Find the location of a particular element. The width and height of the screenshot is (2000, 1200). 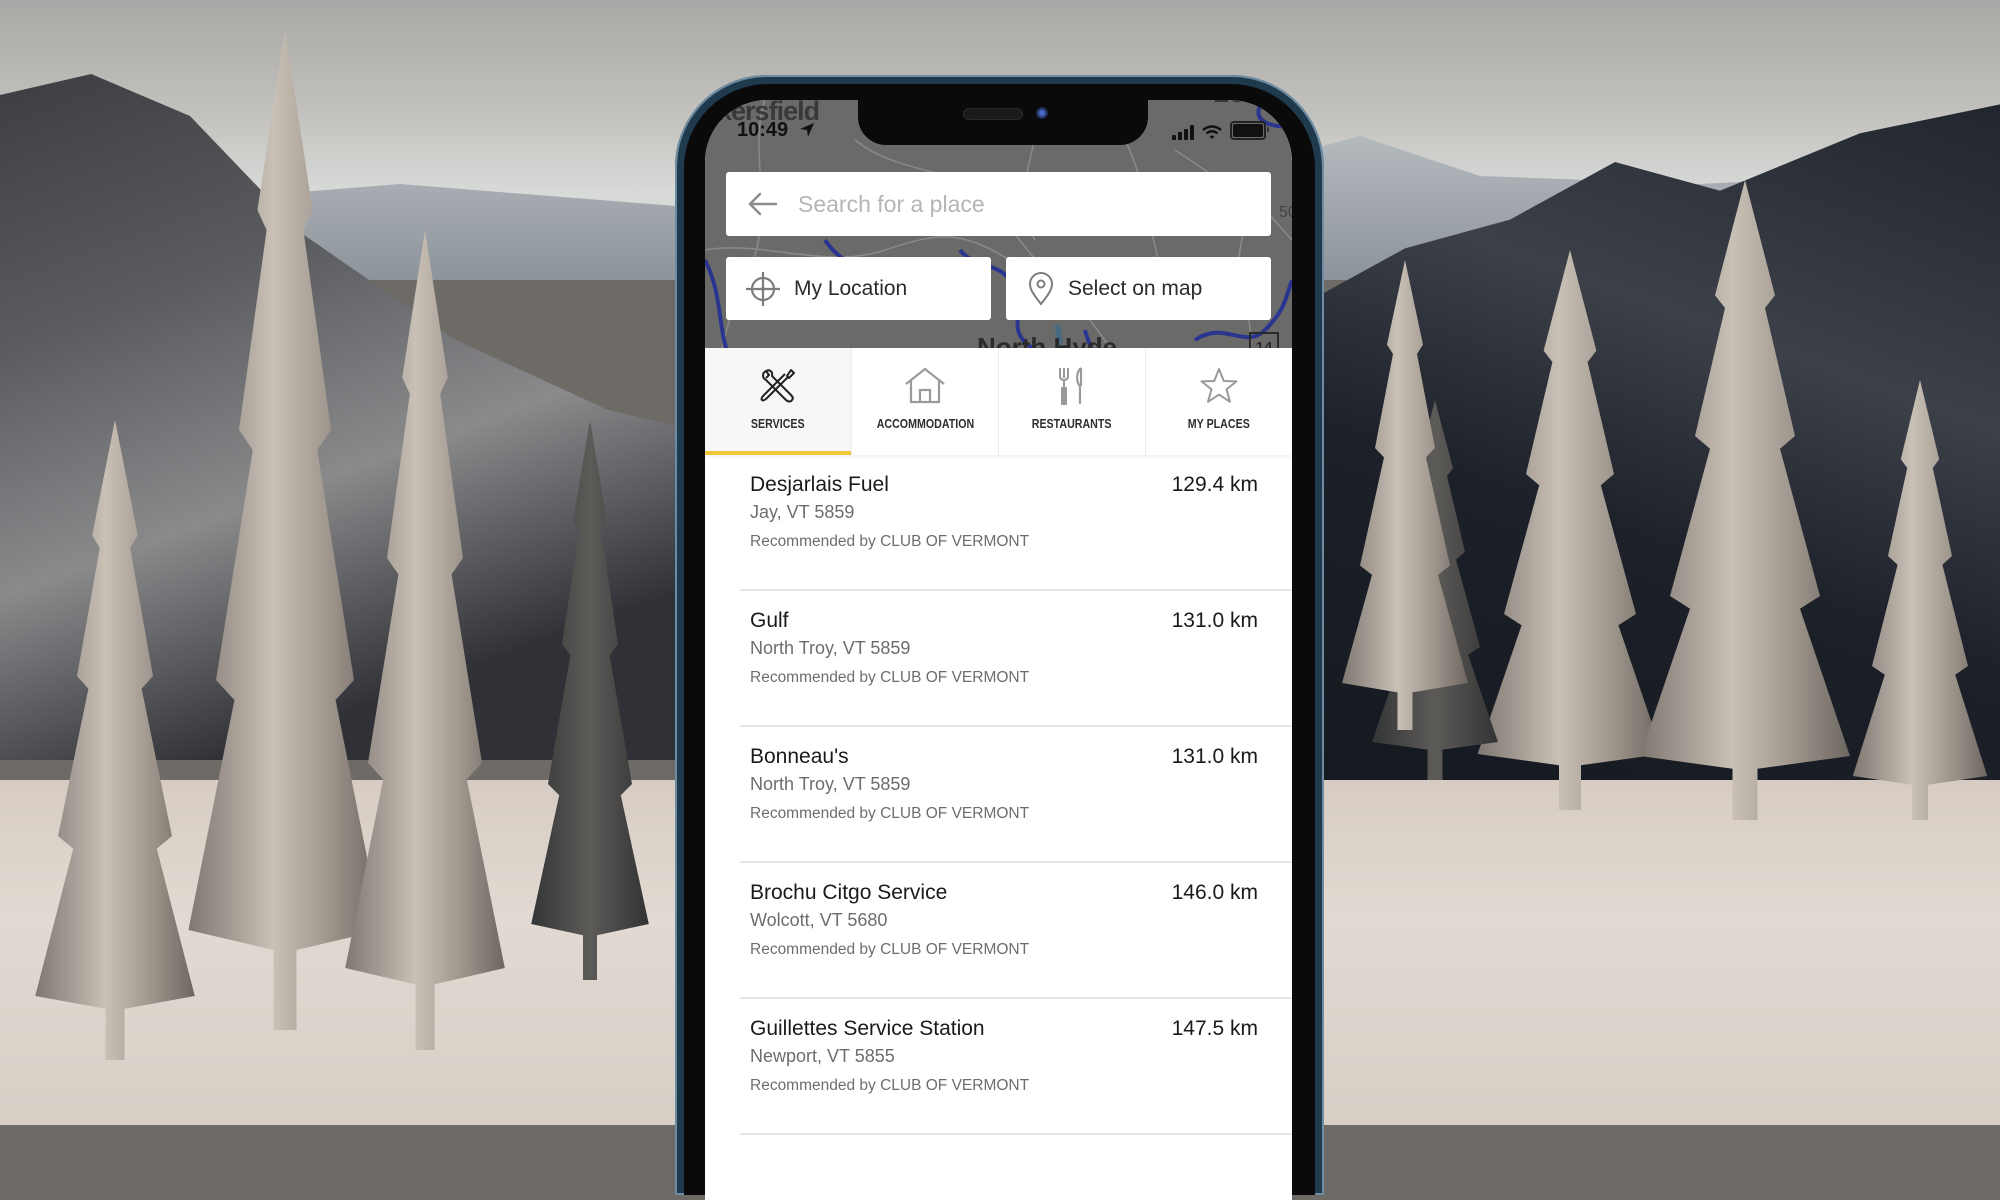

tab-accommodation: ACCOMMODATION is located at coordinates (925, 401).